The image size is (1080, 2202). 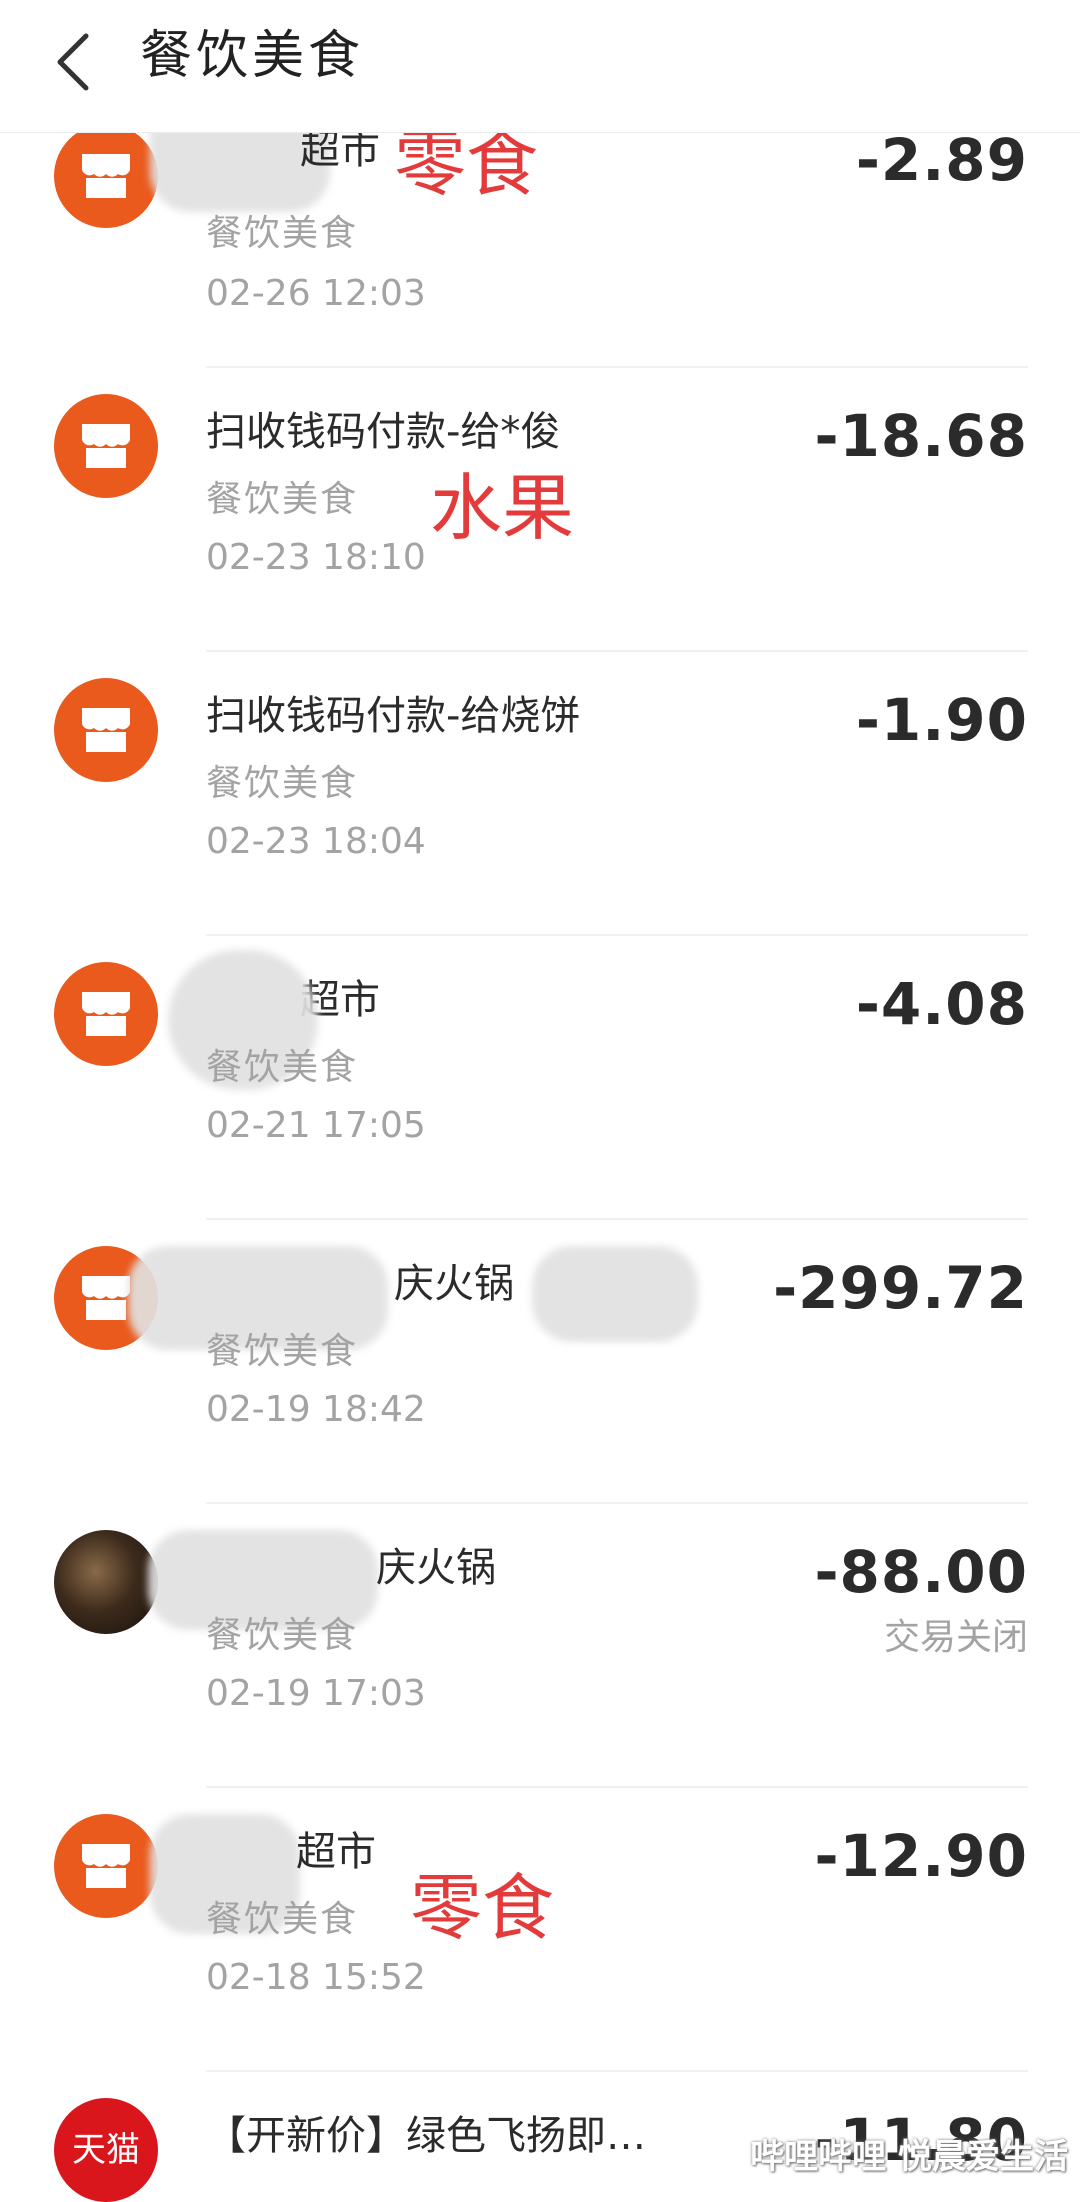 I want to click on back-button, so click(x=80, y=62).